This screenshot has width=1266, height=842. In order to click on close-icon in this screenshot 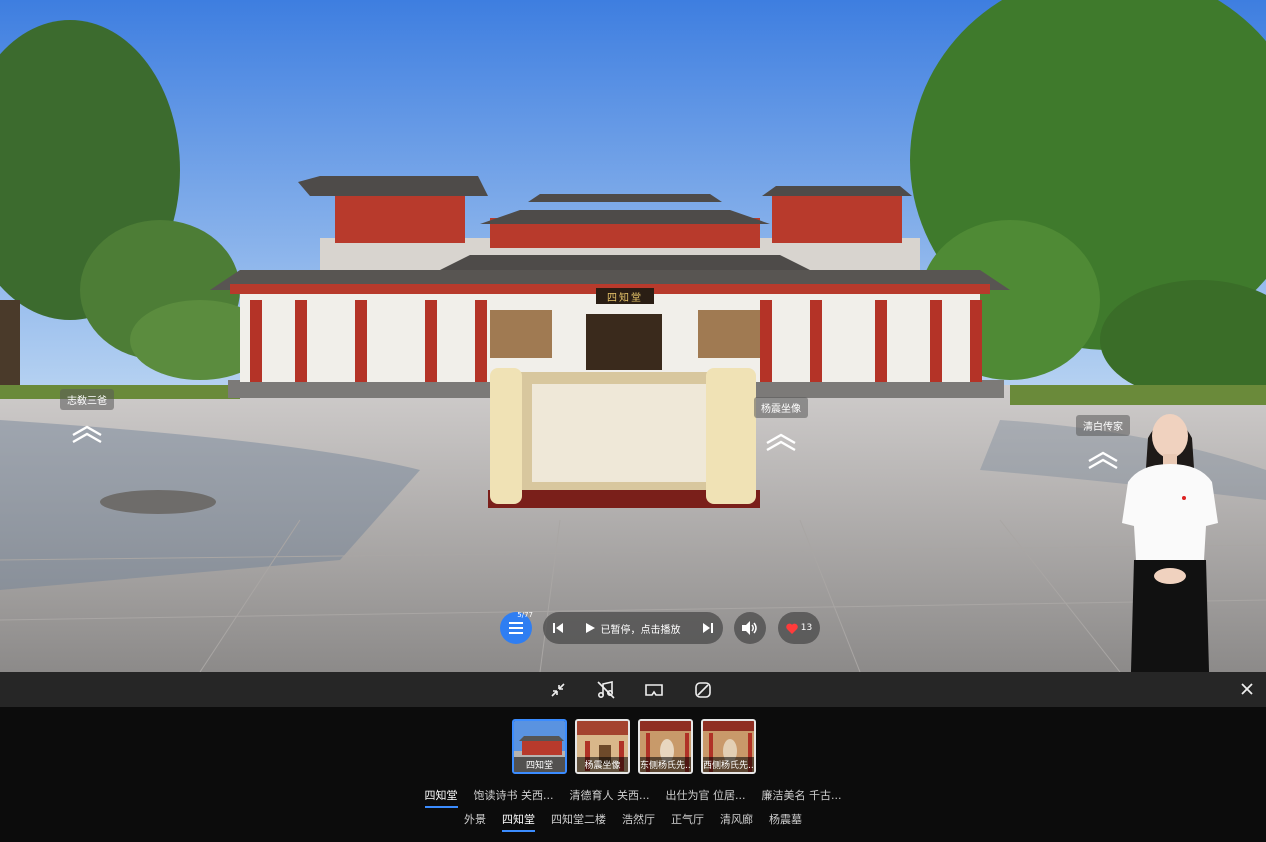, I will do `click(1247, 689)`.